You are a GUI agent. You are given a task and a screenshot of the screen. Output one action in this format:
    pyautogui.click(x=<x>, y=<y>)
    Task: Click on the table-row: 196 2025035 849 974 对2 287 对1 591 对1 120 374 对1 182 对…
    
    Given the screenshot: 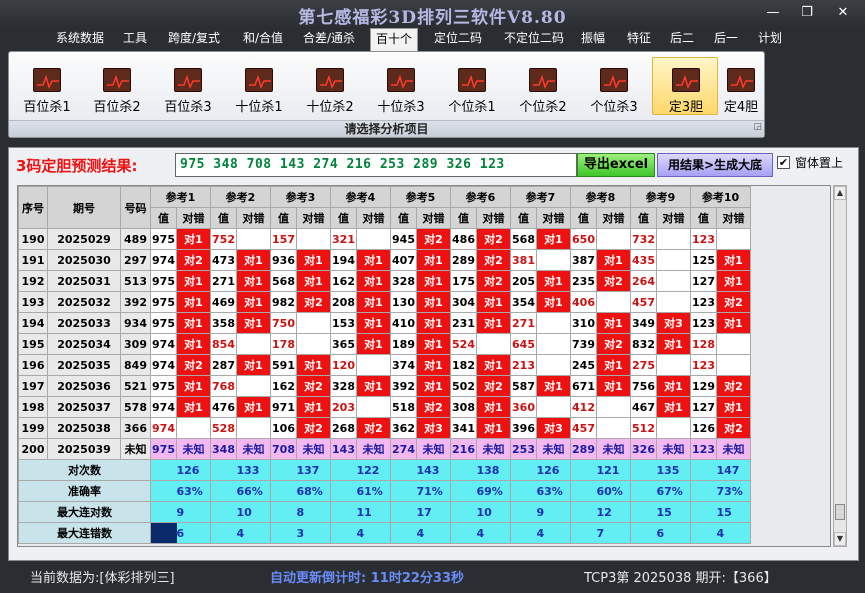 What is the action you would take?
    pyautogui.click(x=384, y=365)
    